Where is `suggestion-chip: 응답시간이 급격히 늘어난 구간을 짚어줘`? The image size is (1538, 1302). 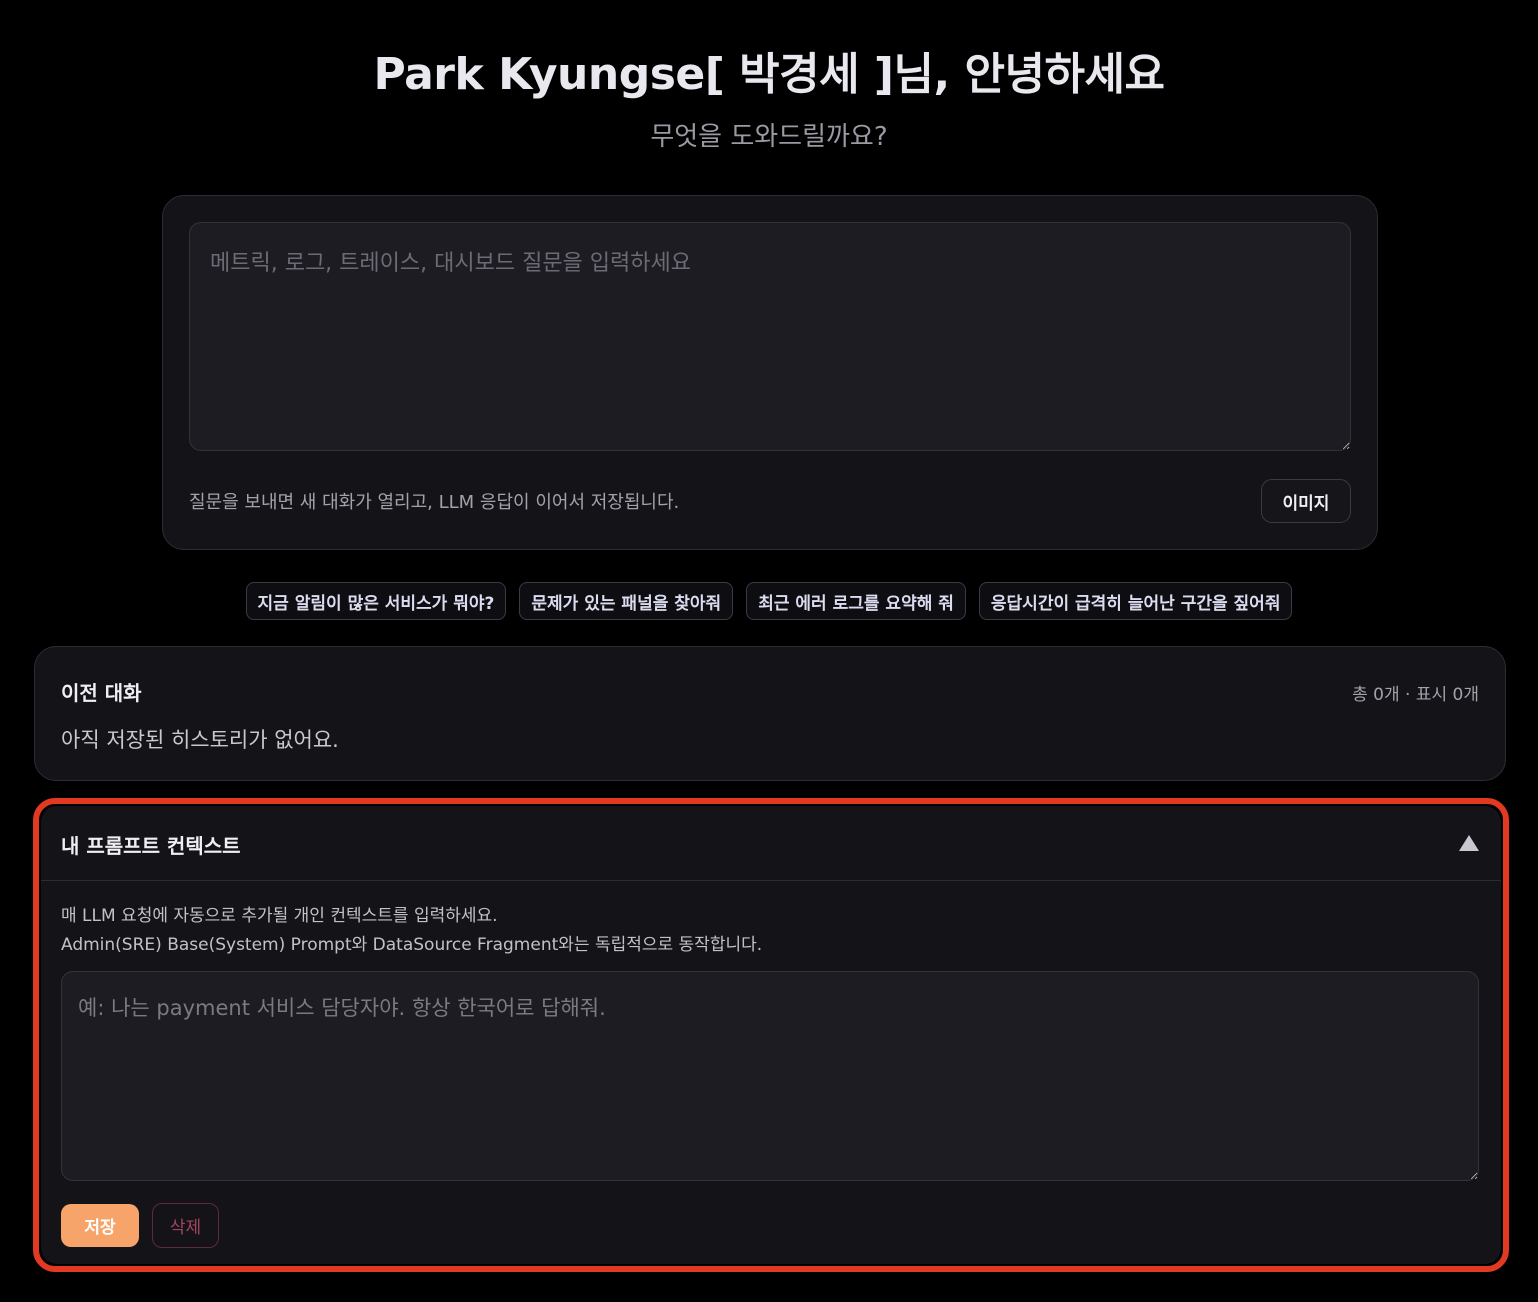
suggestion-chip: 응답시간이 급격히 늘어난 구간을 짚어줘 is located at coordinates (1135, 601).